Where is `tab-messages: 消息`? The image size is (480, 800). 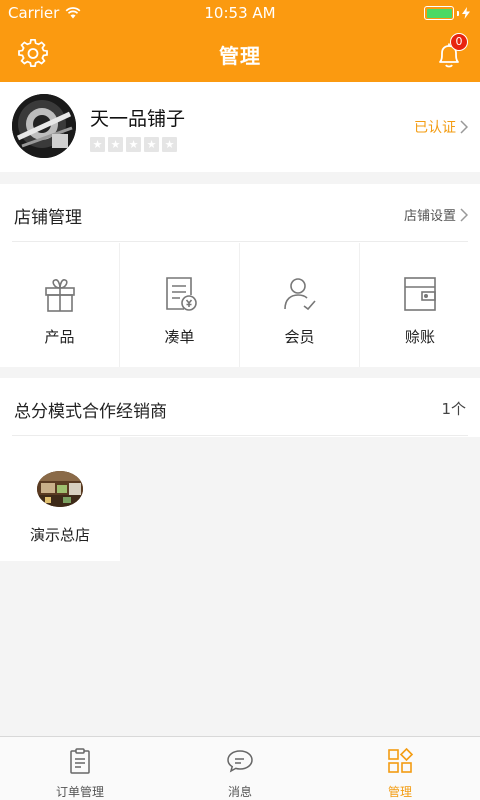 tab-messages: 消息 is located at coordinates (240, 768).